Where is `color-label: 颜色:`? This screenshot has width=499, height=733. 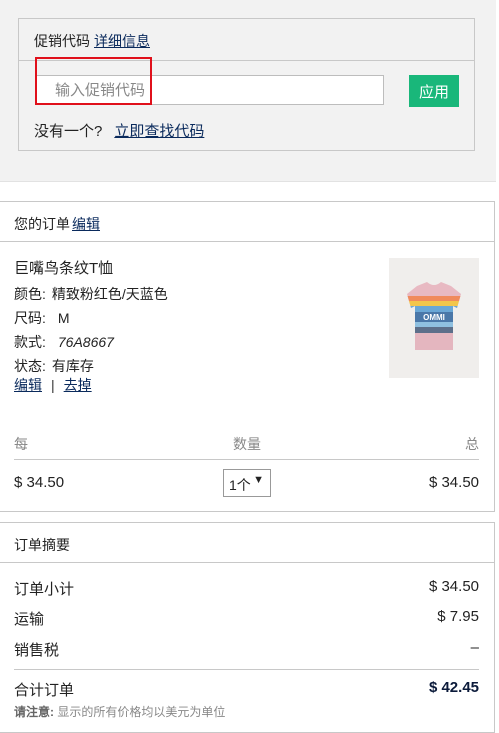
color-label: 颜色: is located at coordinates (30, 294).